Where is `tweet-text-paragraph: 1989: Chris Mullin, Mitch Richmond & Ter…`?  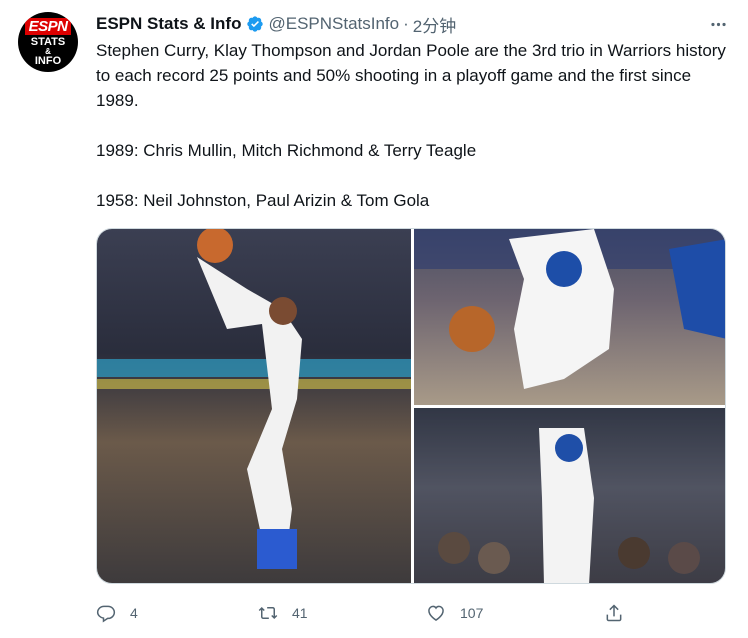 tweet-text-paragraph: 1989: Chris Mullin, Mitch Richmond & Ter… is located at coordinates (286, 150).